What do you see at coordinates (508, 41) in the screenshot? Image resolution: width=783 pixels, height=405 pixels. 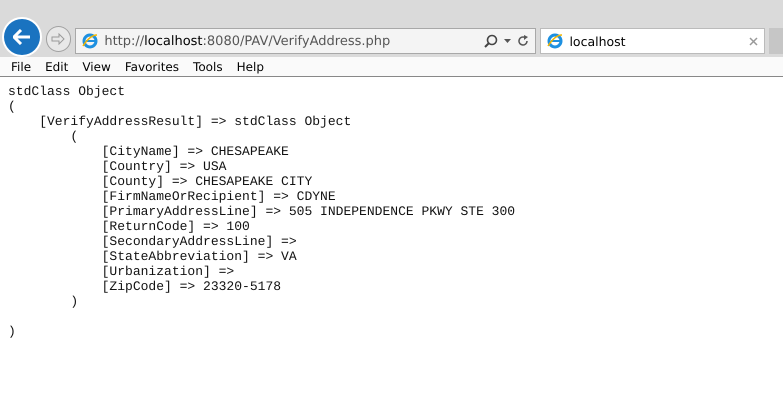 I see `dropdown-caret-icon` at bounding box center [508, 41].